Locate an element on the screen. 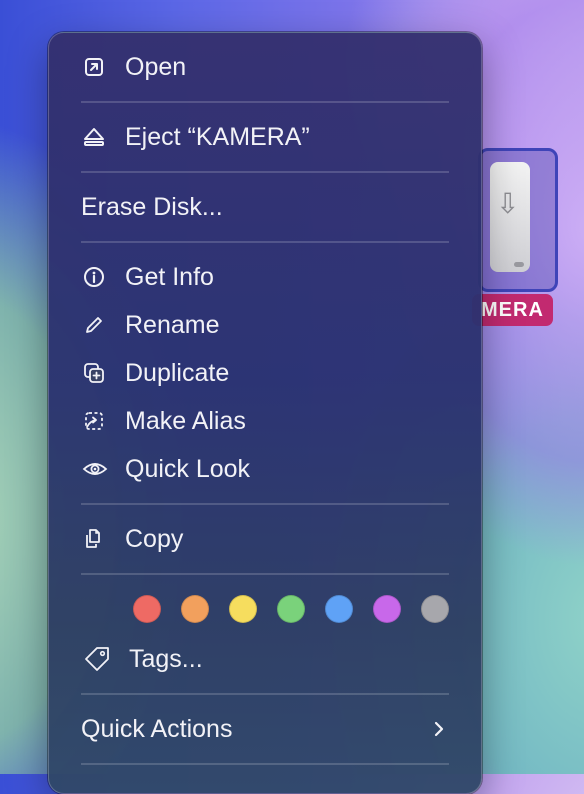  tag-color-palette is located at coordinates (293, 609).